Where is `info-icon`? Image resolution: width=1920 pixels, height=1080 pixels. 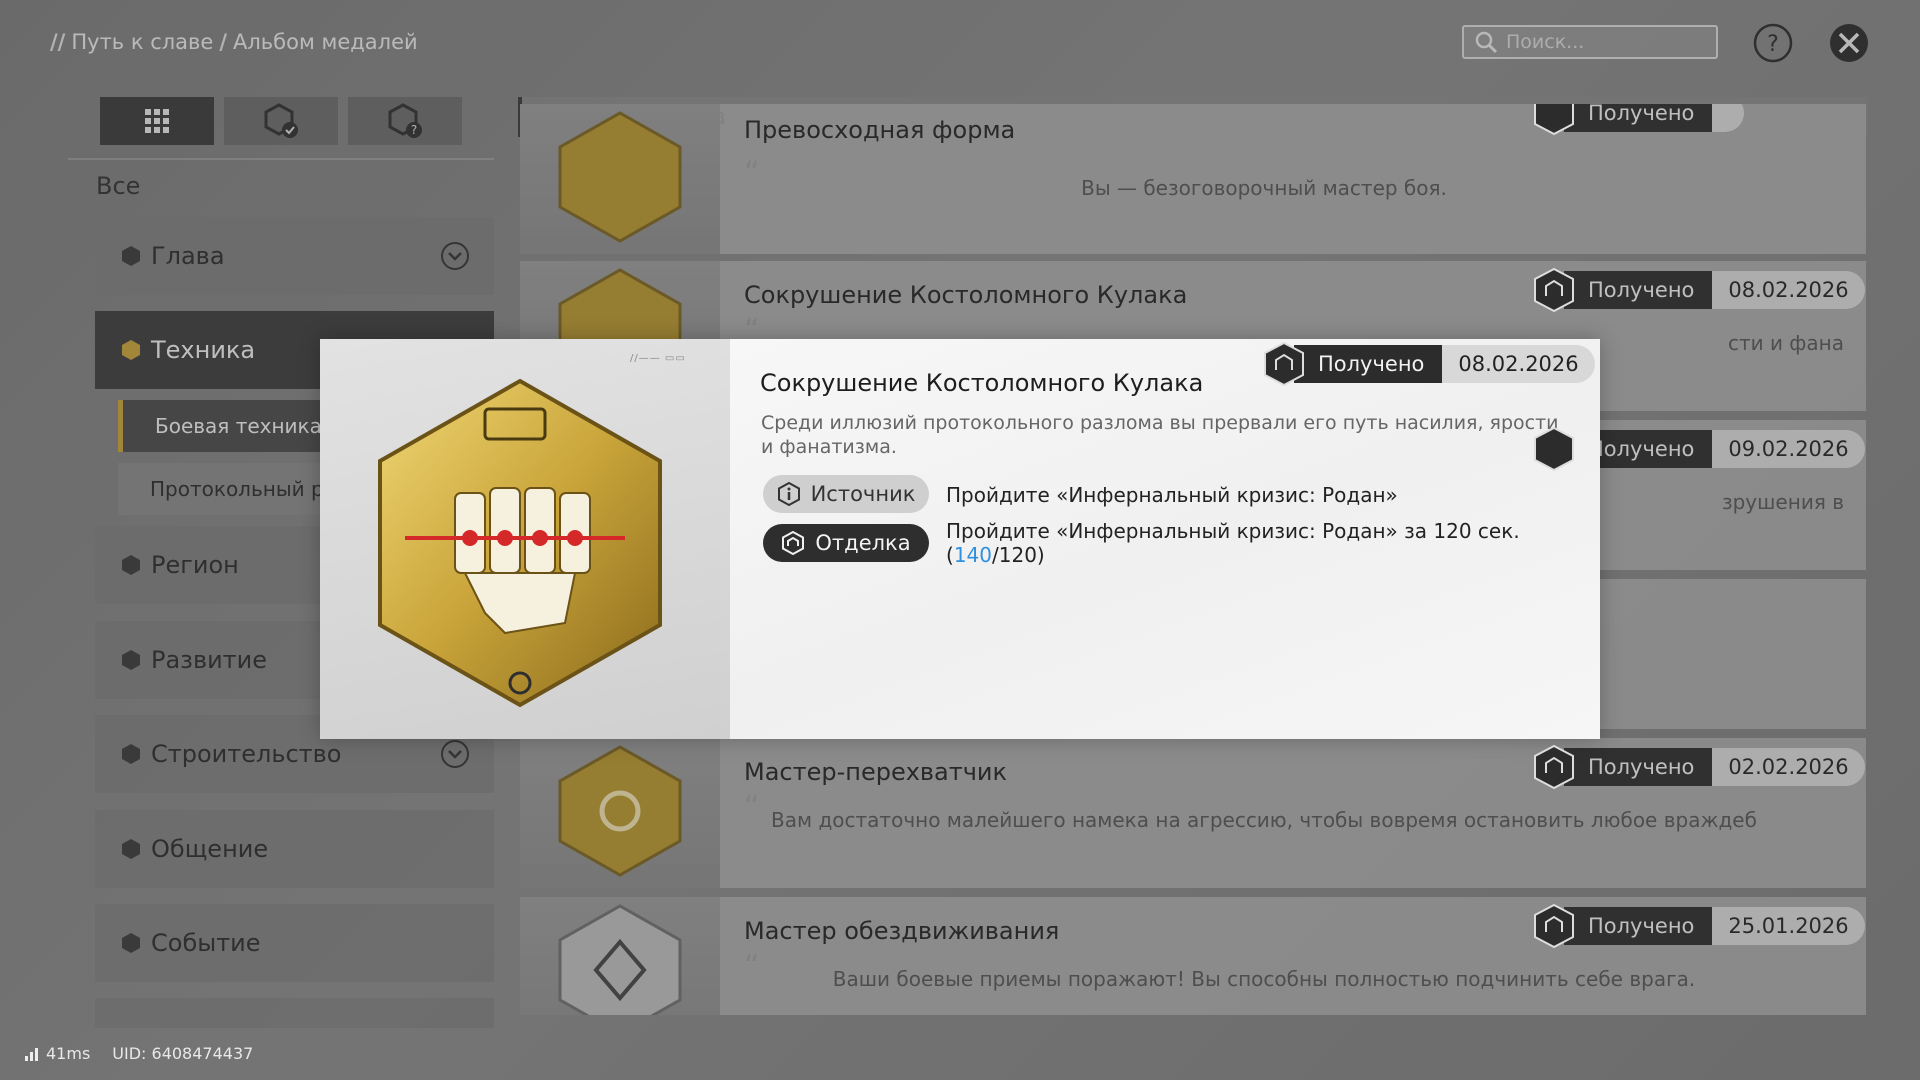 info-icon is located at coordinates (788, 494).